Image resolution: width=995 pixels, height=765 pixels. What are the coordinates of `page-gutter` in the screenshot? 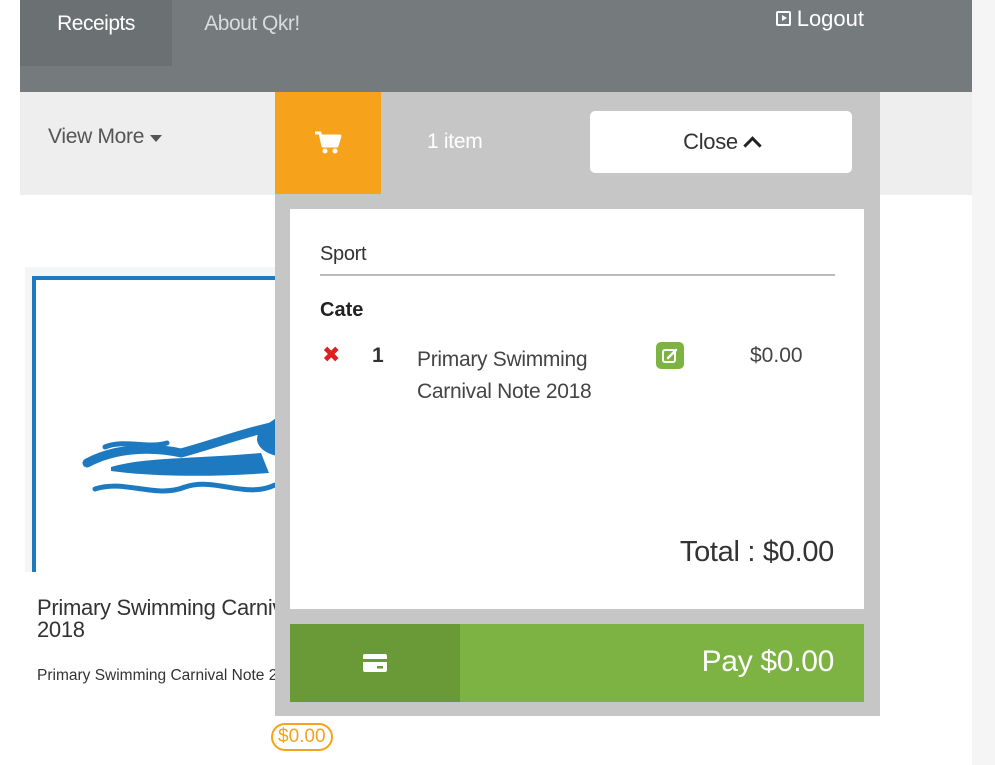 It's located at (983, 382).